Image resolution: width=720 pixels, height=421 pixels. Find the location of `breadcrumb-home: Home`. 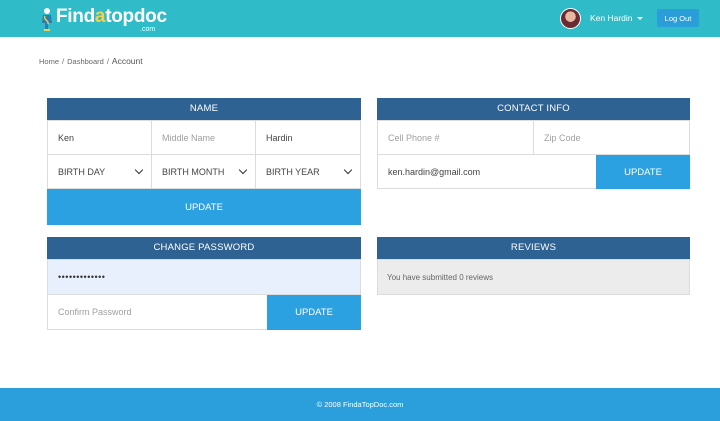

breadcrumb-home: Home is located at coordinates (49, 61).